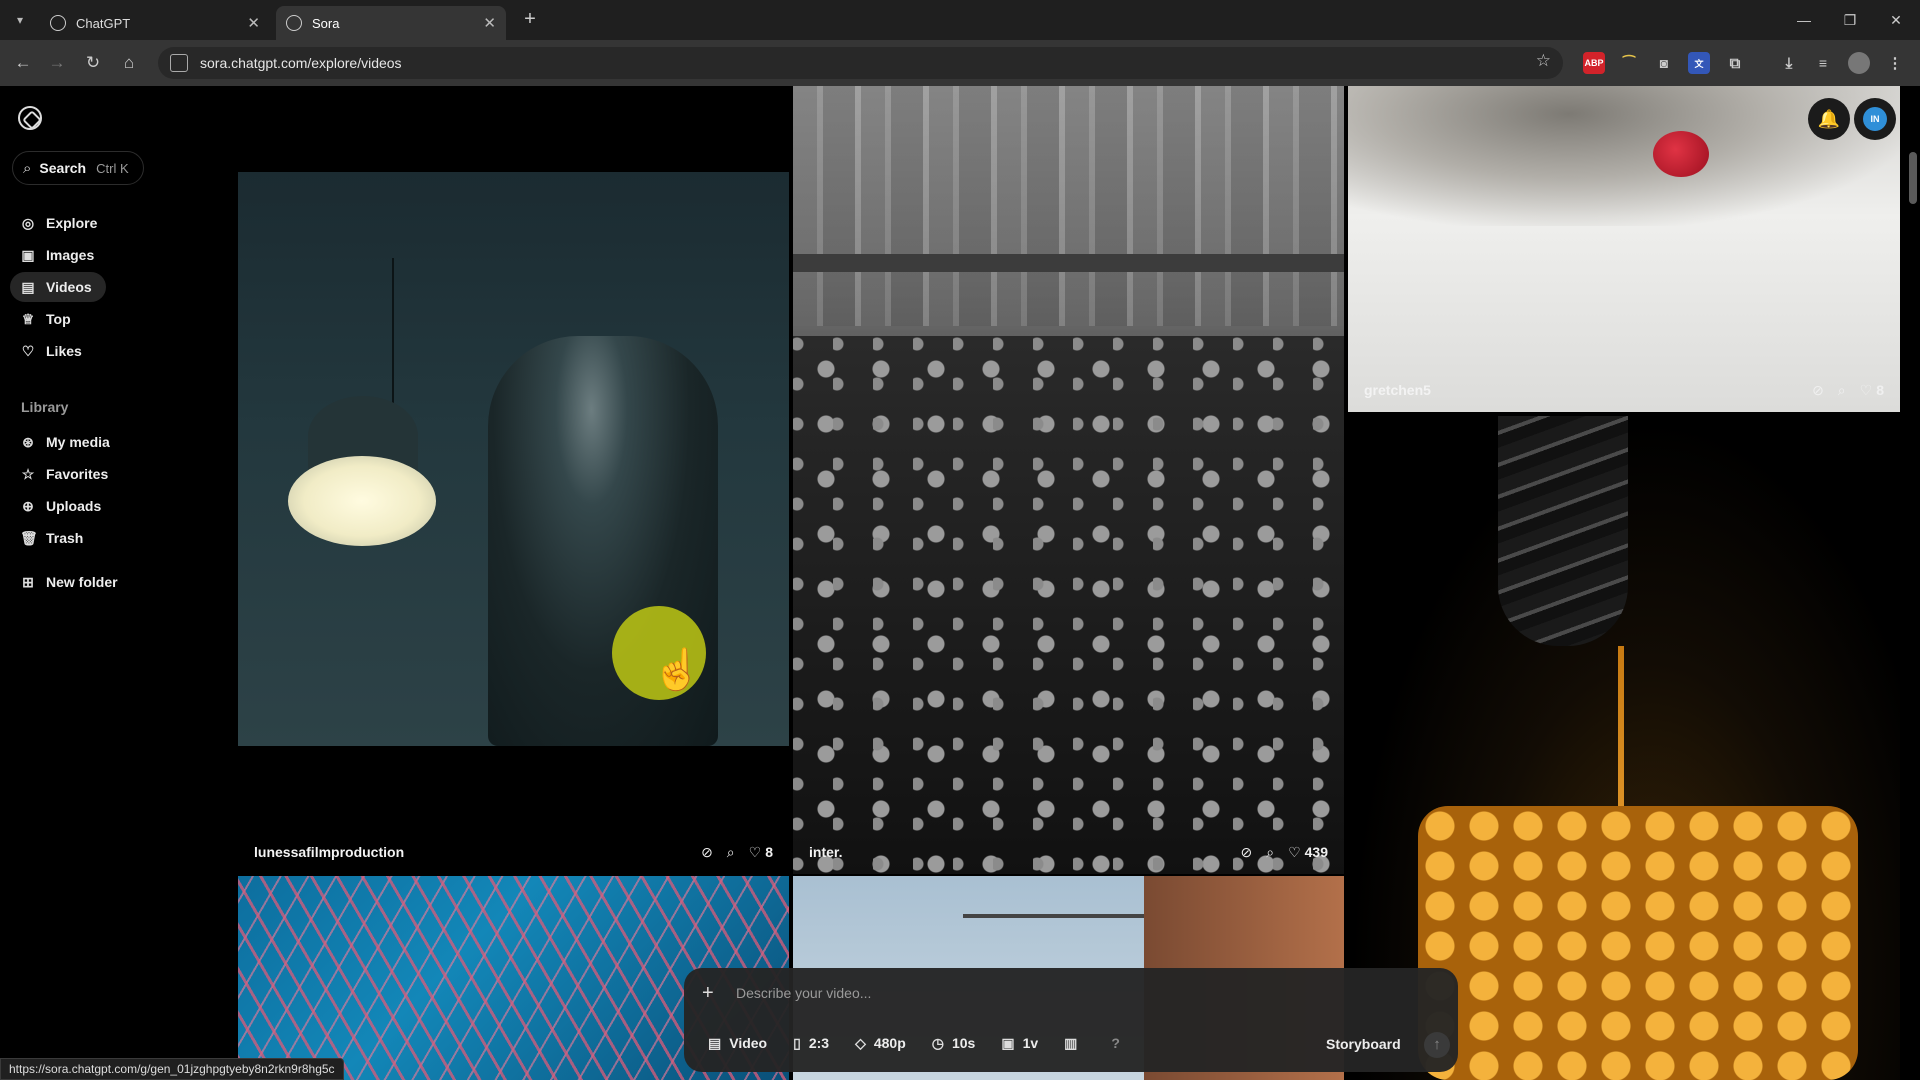 This screenshot has height=1080, width=1920. I want to click on user-avatar-button: IN, so click(1875, 119).